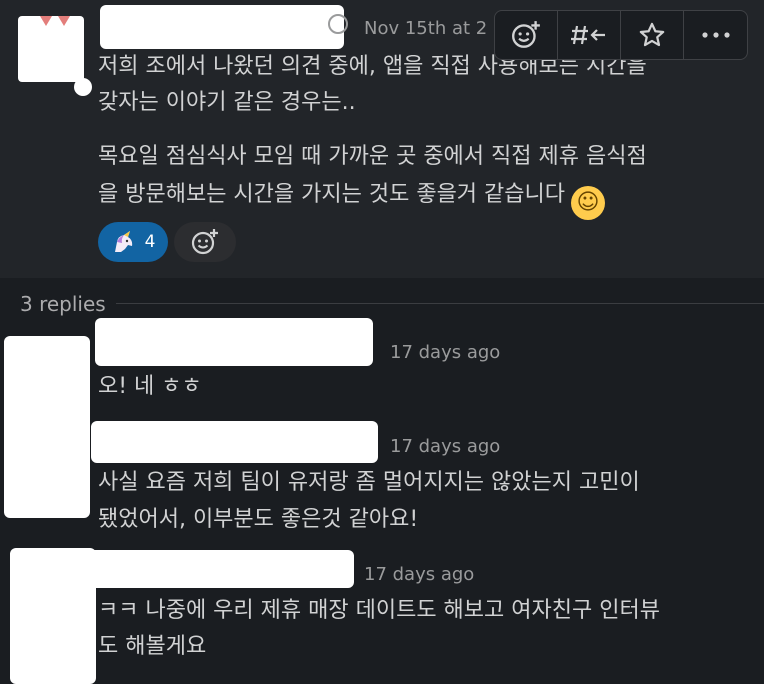  What do you see at coordinates (434, 28) in the screenshot?
I see `message-timestamp: Nov 15th at 2` at bounding box center [434, 28].